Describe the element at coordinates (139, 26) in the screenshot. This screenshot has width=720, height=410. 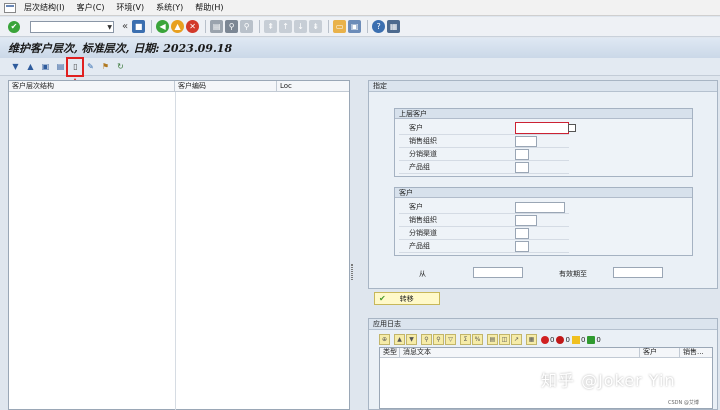
I see `save-icon: ■` at that location.